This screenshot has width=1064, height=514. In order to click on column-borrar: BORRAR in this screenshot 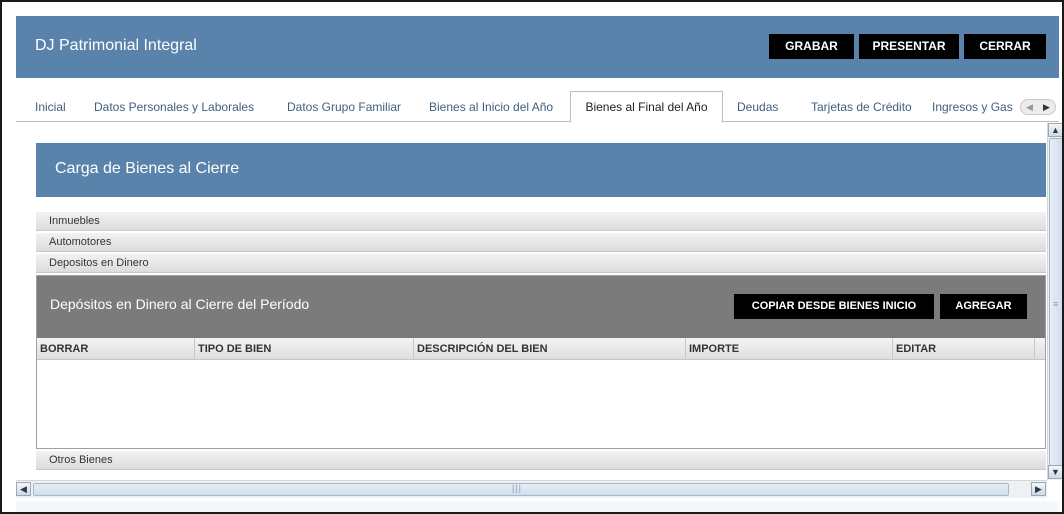, I will do `click(116, 349)`.